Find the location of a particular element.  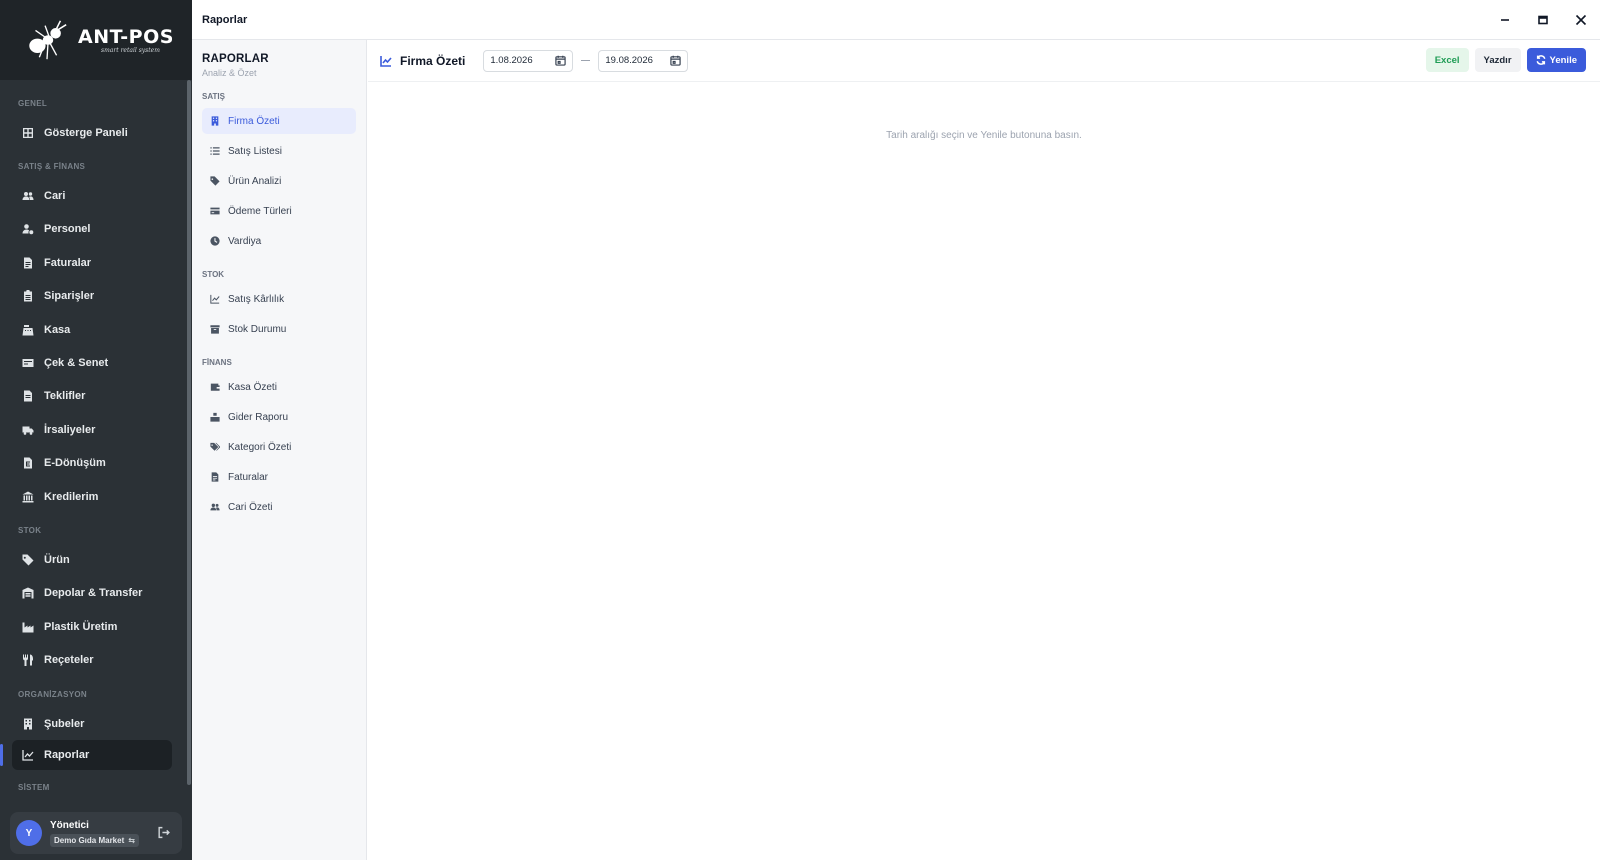

date-from-input: 1.08.2026 is located at coordinates (528, 60).